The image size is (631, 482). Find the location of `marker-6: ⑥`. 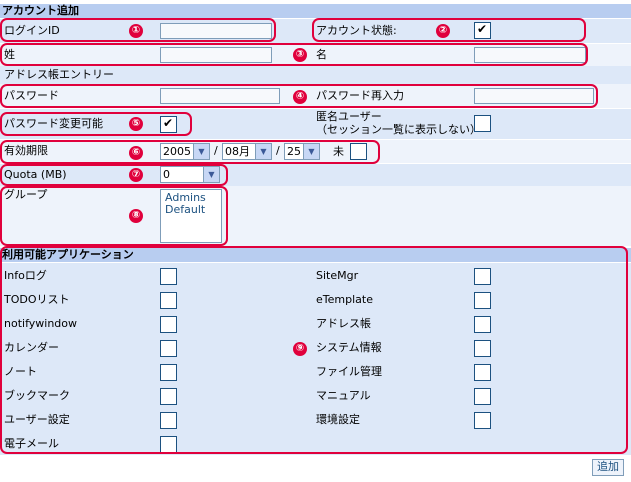

marker-6: ⑥ is located at coordinates (136, 153).